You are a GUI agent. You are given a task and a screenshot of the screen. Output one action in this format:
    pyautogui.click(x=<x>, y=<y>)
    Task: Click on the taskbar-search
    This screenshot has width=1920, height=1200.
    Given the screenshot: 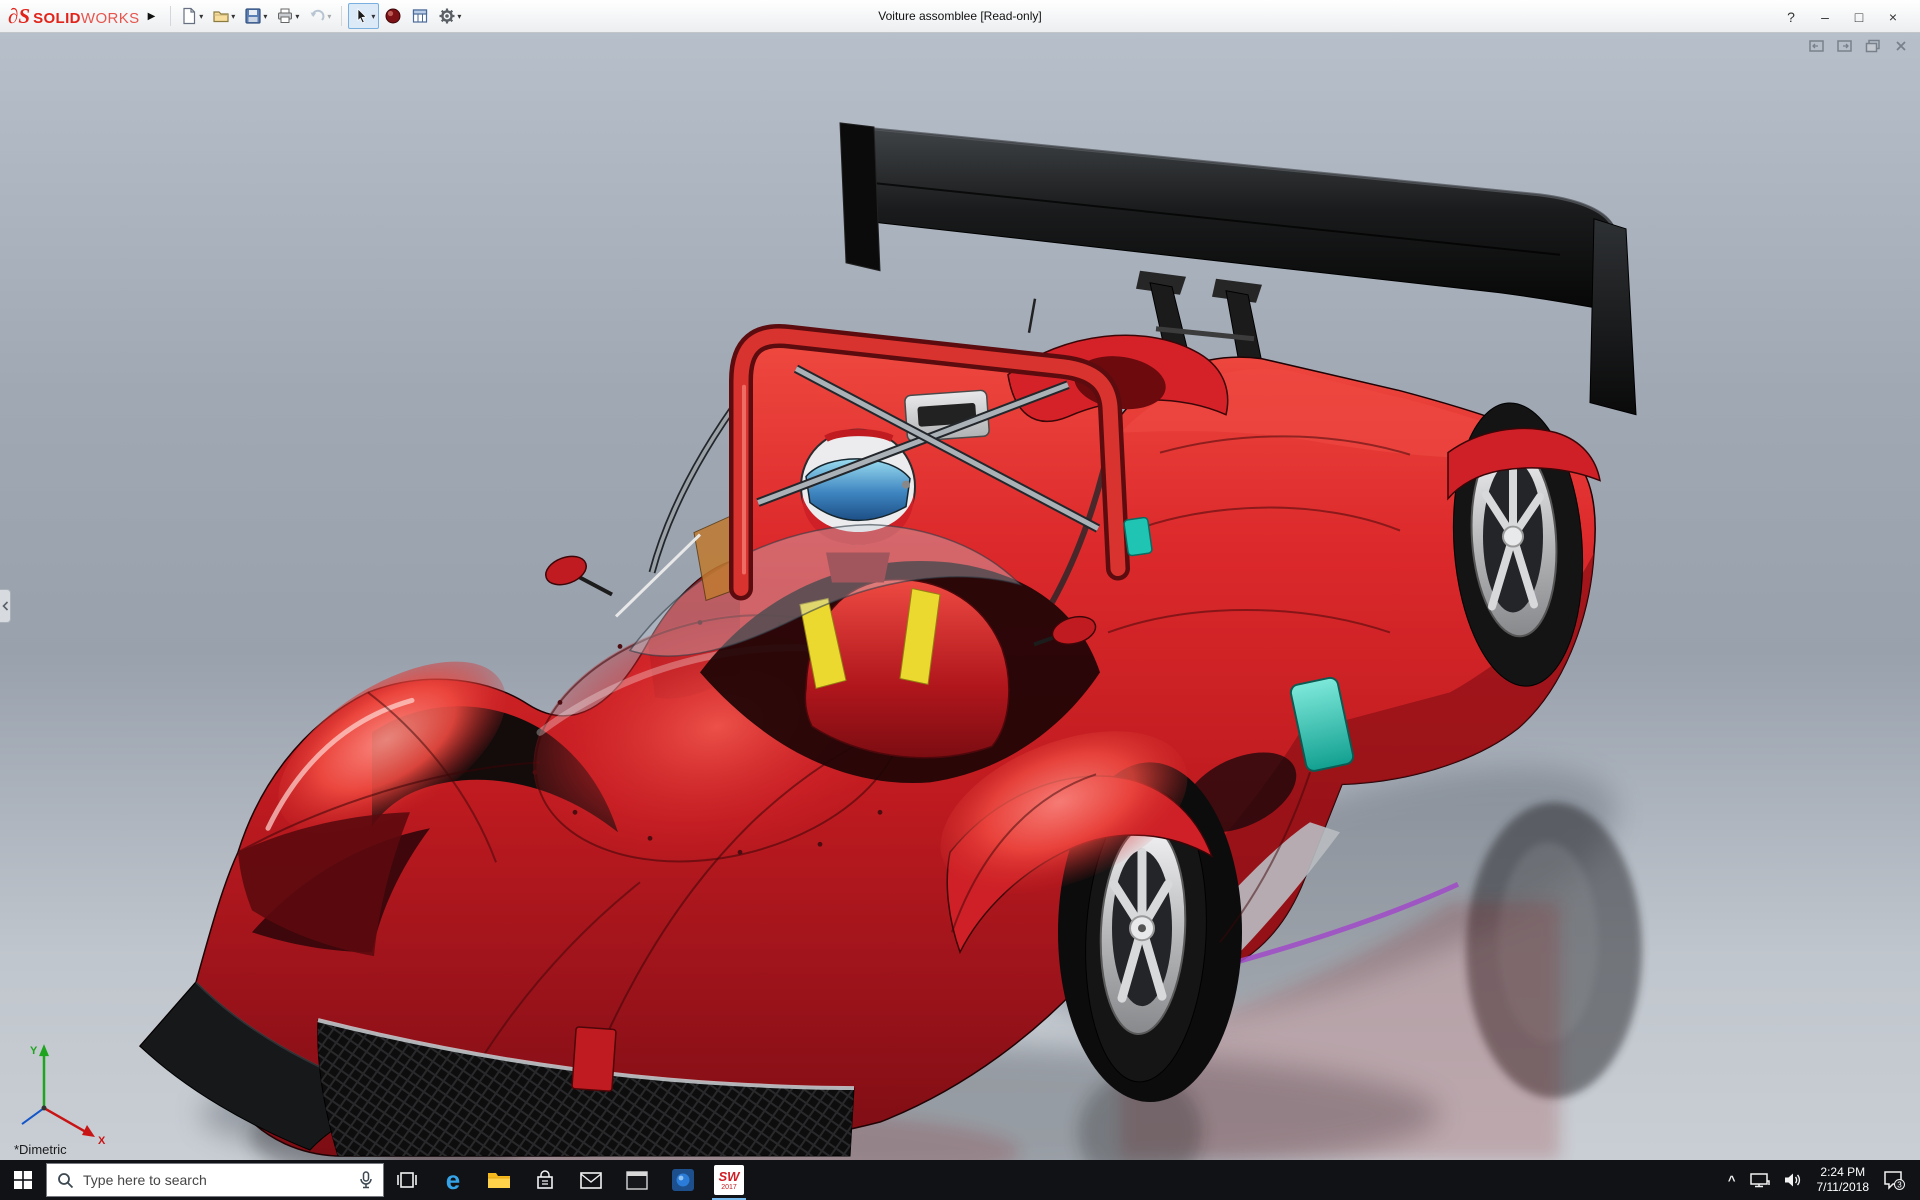 What is the action you would take?
    pyautogui.click(x=215, y=1180)
    